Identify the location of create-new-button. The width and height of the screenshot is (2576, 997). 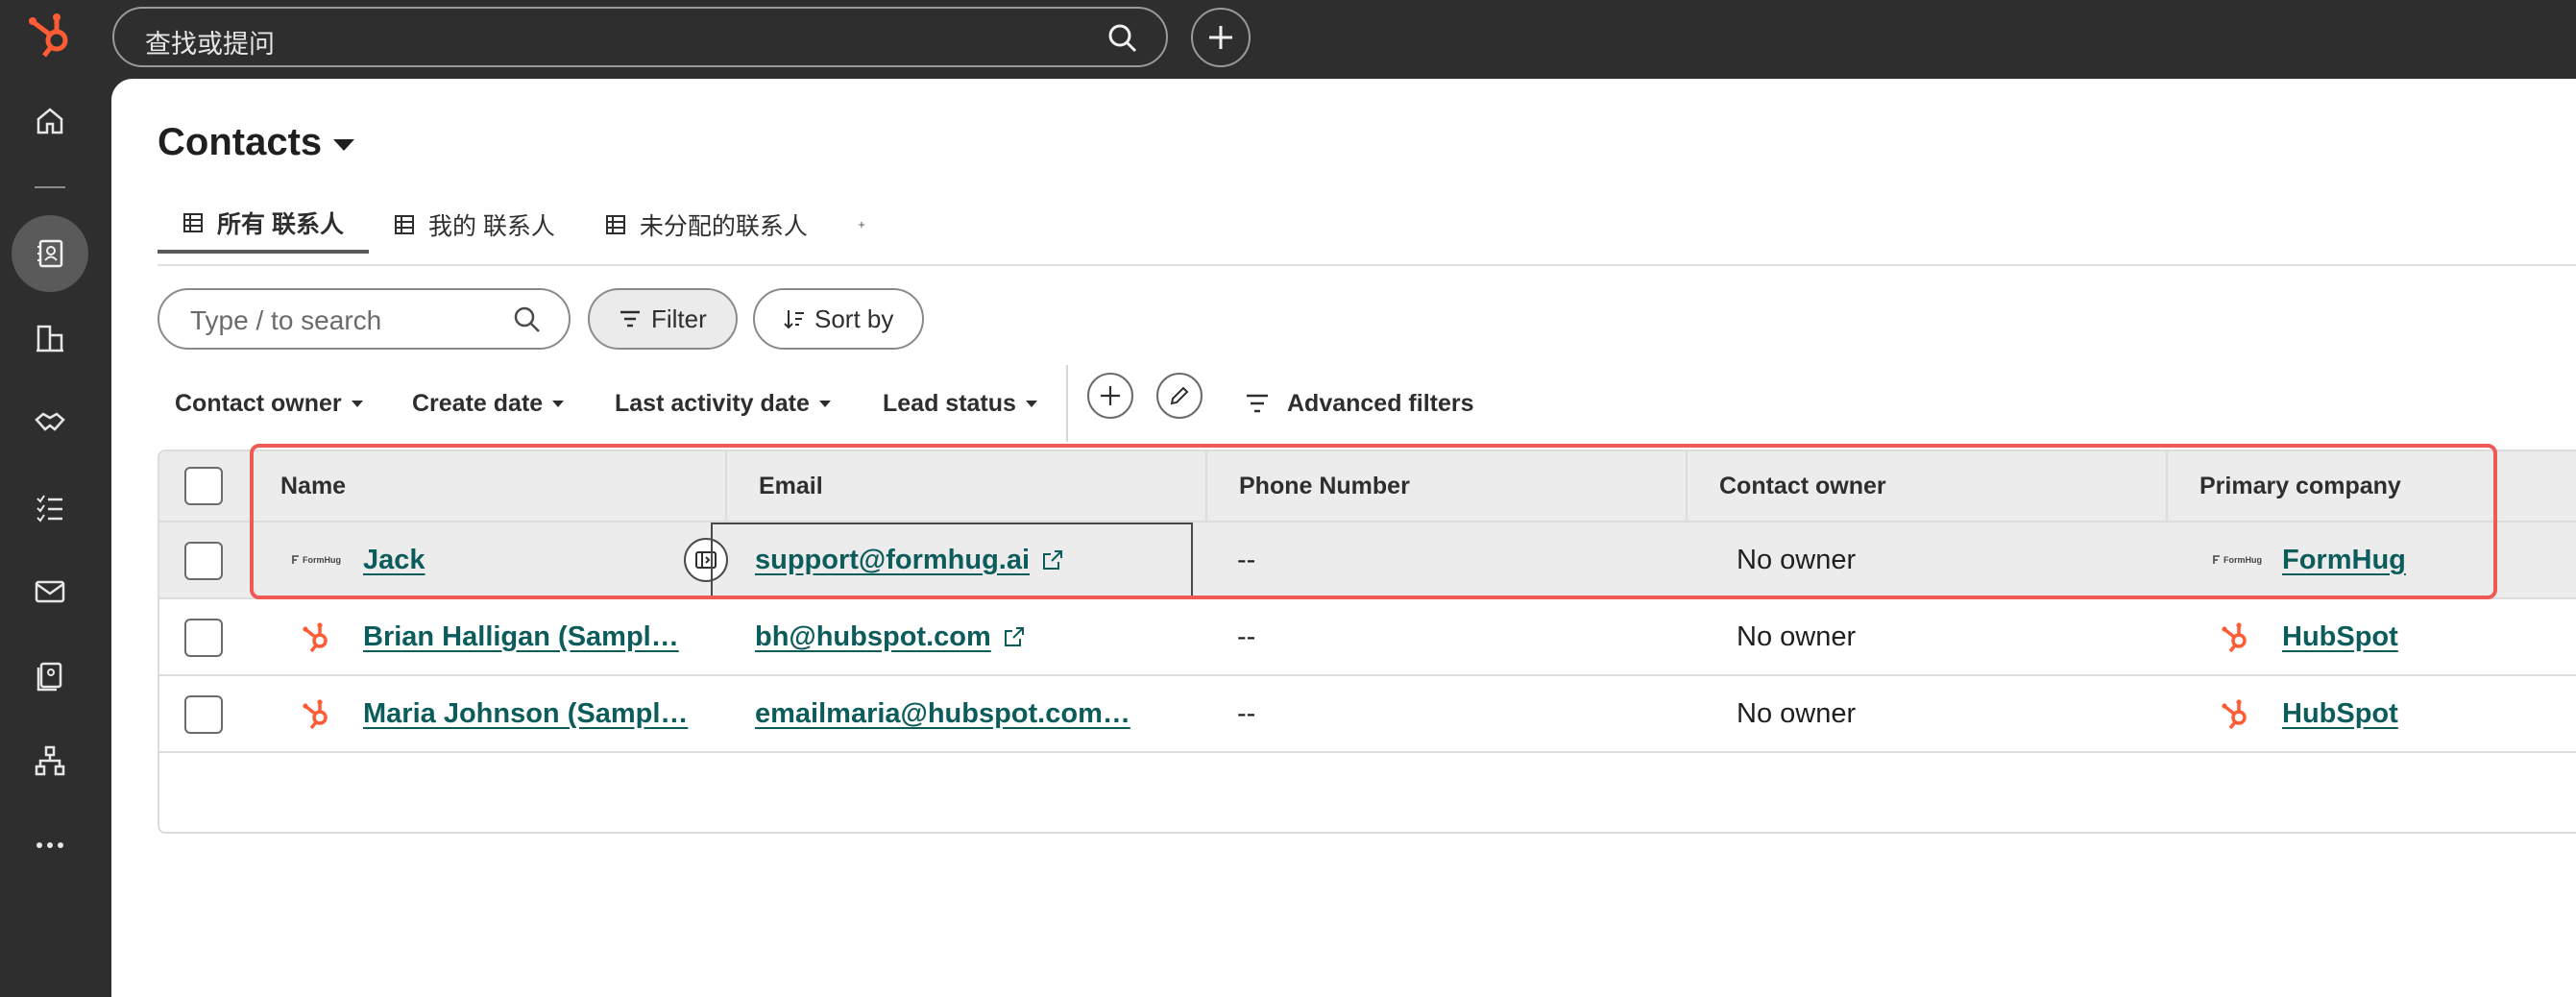
(1221, 37).